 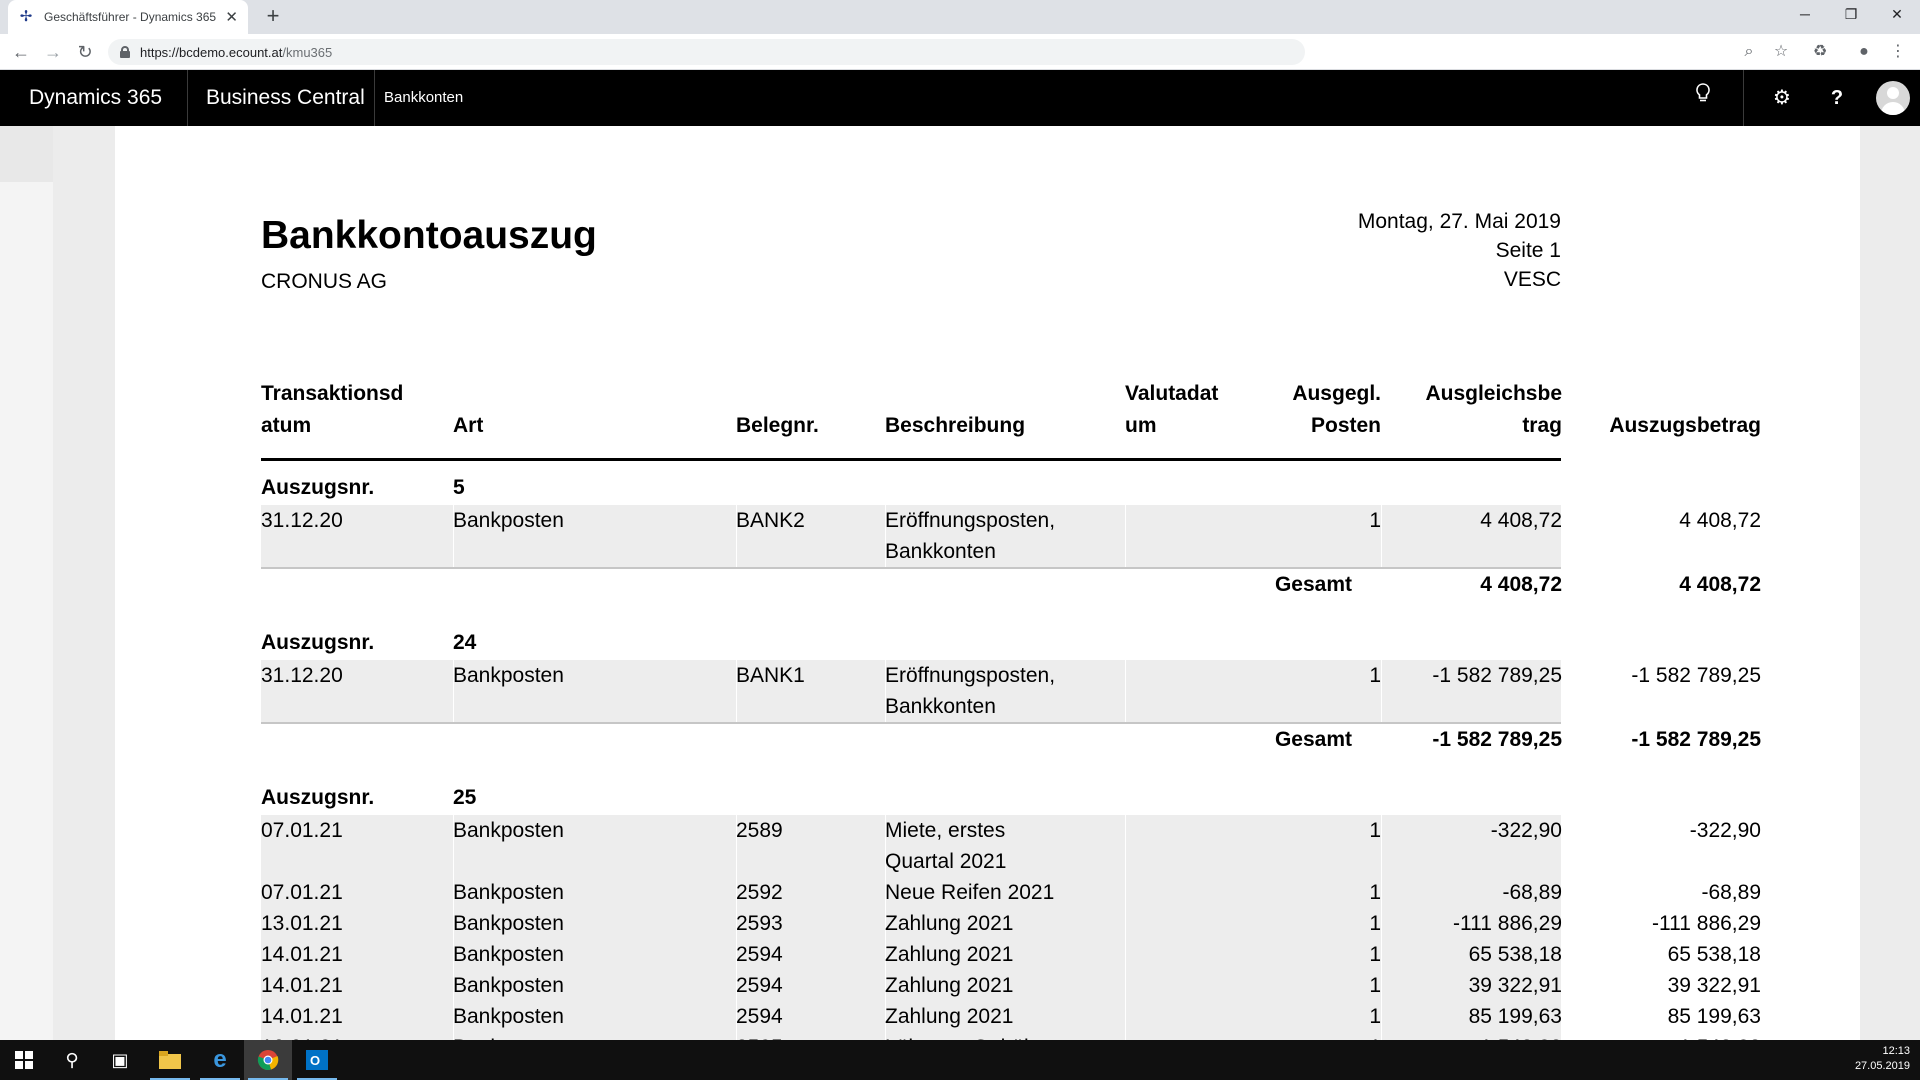 I want to click on cell-document-no: 2595, so click(x=759, y=1036).